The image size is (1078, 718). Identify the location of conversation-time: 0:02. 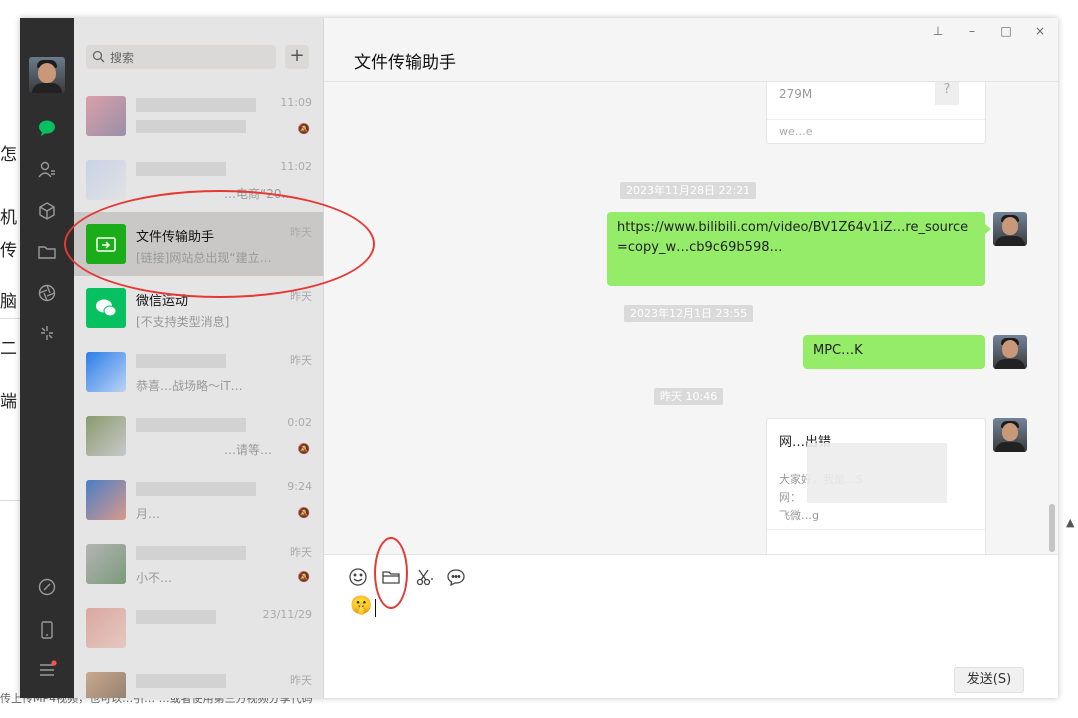
(299, 422).